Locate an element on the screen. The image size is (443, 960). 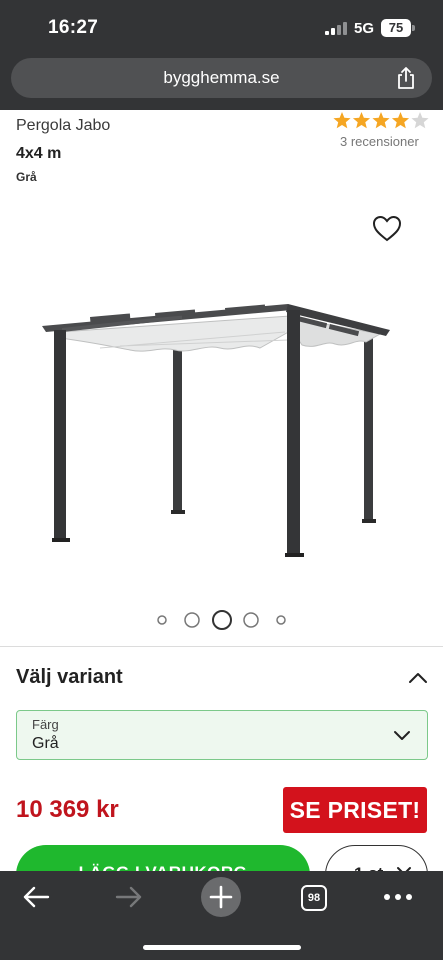
color-select: Färg Grå is located at coordinates (222, 735).